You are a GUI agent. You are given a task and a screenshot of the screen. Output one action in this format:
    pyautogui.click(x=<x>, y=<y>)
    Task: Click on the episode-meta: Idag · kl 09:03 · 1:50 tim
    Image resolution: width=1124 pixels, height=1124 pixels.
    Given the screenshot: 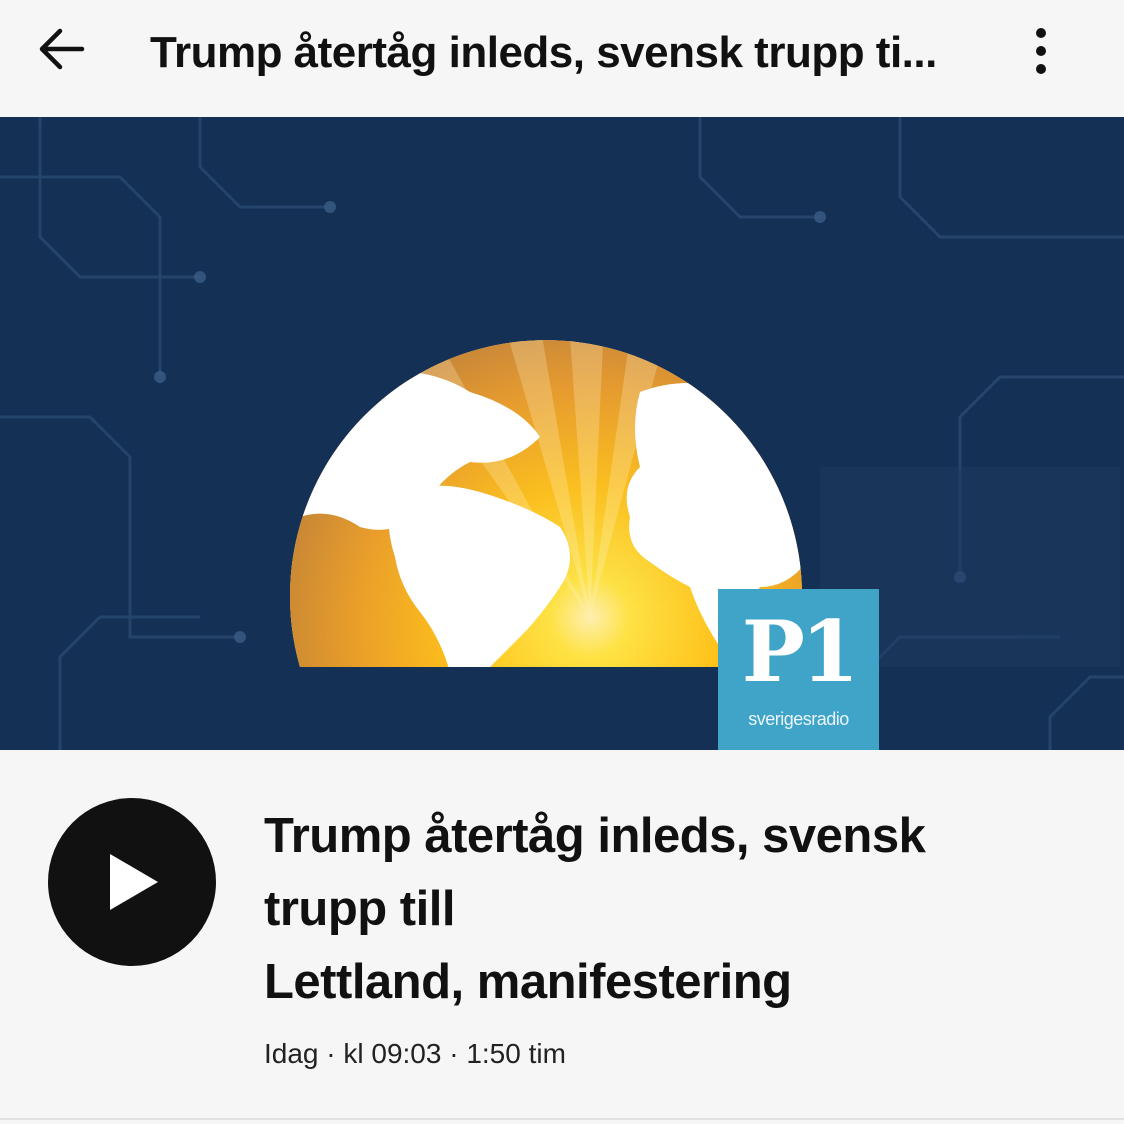 What is the action you would take?
    pyautogui.click(x=415, y=1053)
    